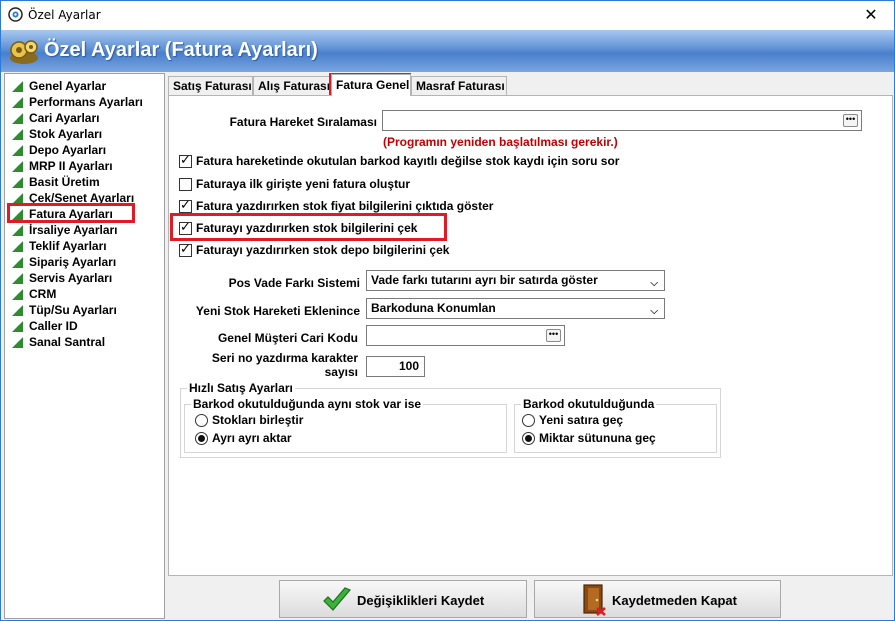 The height and width of the screenshot is (621, 895). I want to click on checkbox-box, so click(185, 184).